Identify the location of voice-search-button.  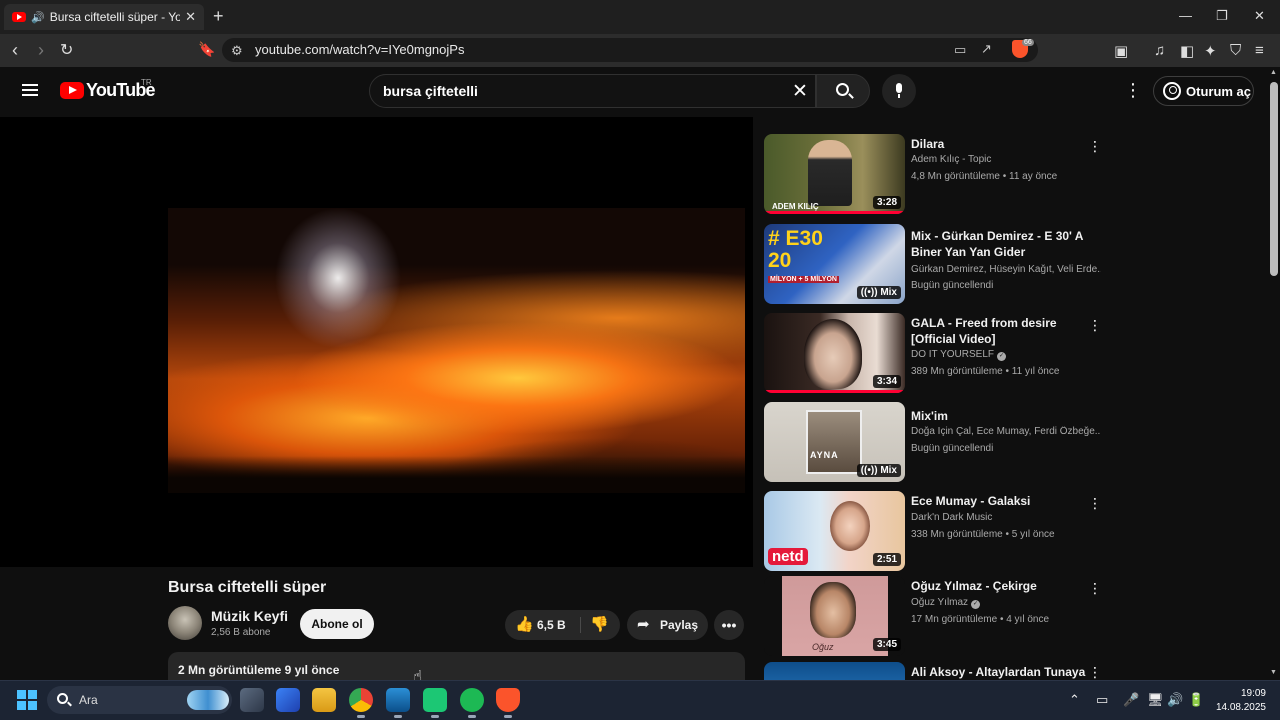
(899, 91).